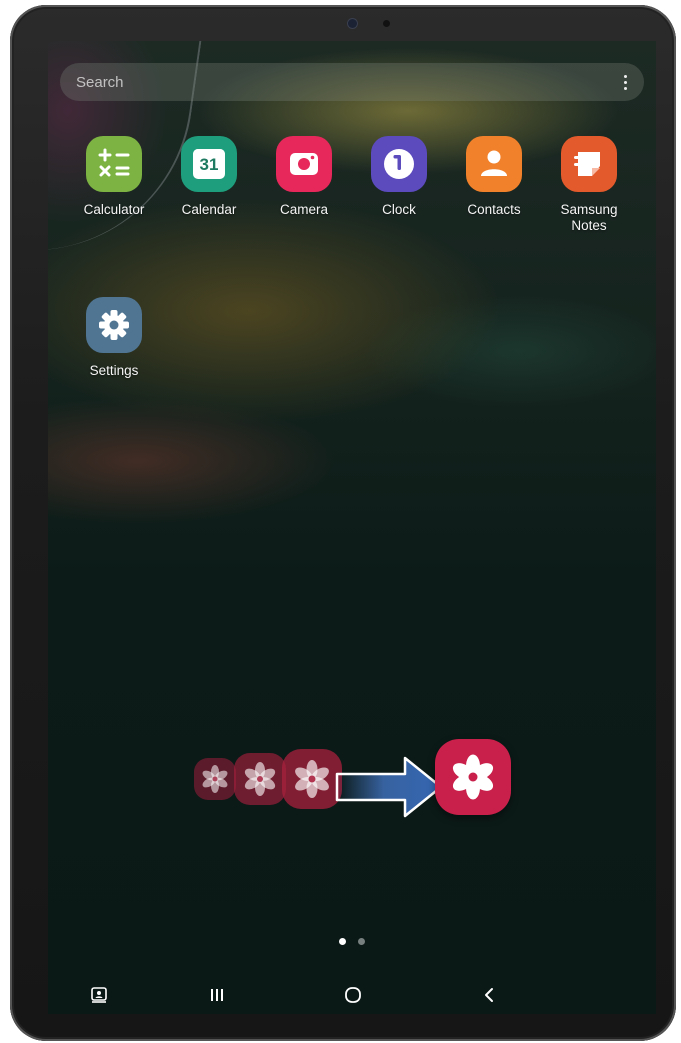 Image resolution: width=681 pixels, height=1043 pixels. What do you see at coordinates (589, 164) in the screenshot?
I see `notes-icon` at bounding box center [589, 164].